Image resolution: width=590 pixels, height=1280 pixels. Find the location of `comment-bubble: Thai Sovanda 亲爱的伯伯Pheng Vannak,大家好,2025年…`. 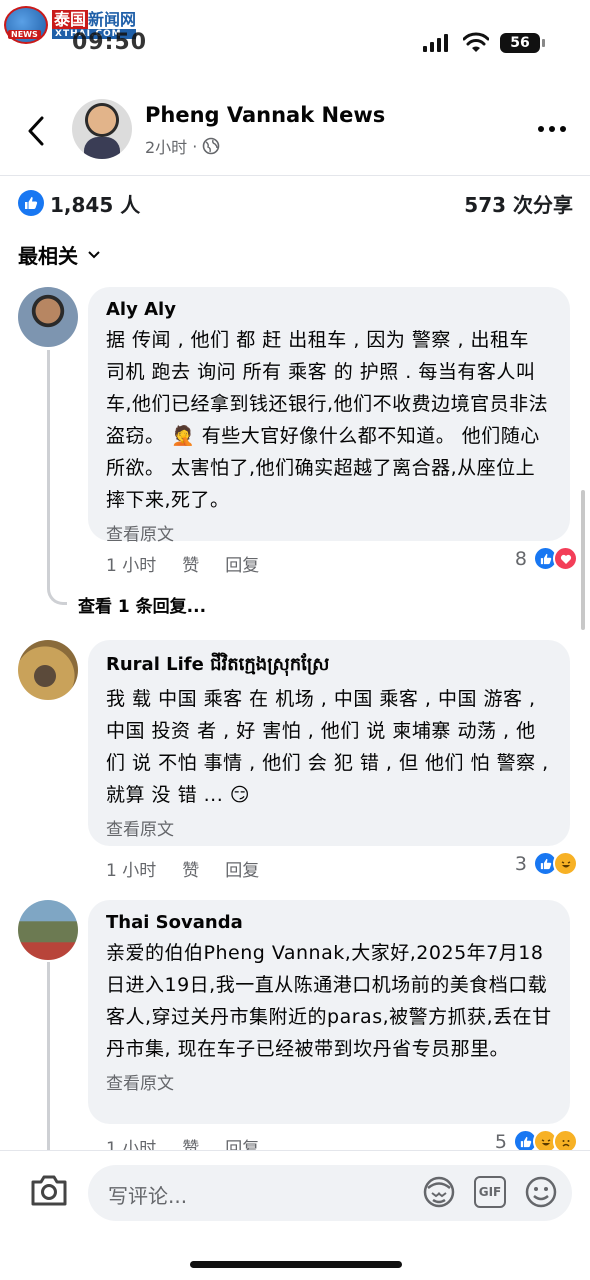

comment-bubble: Thai Sovanda 亲爱的伯伯Pheng Vannak,大家好,2025年… is located at coordinates (329, 1012).